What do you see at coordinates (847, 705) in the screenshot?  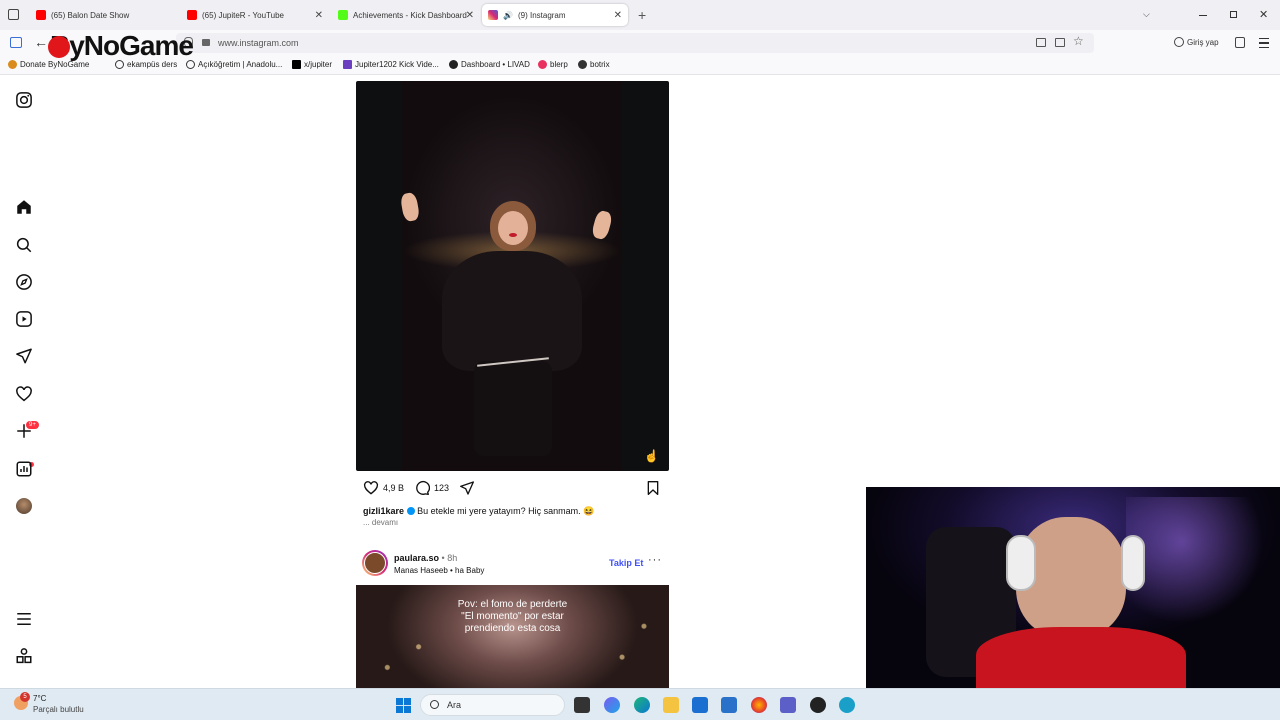 I see `settings-app-icon` at bounding box center [847, 705].